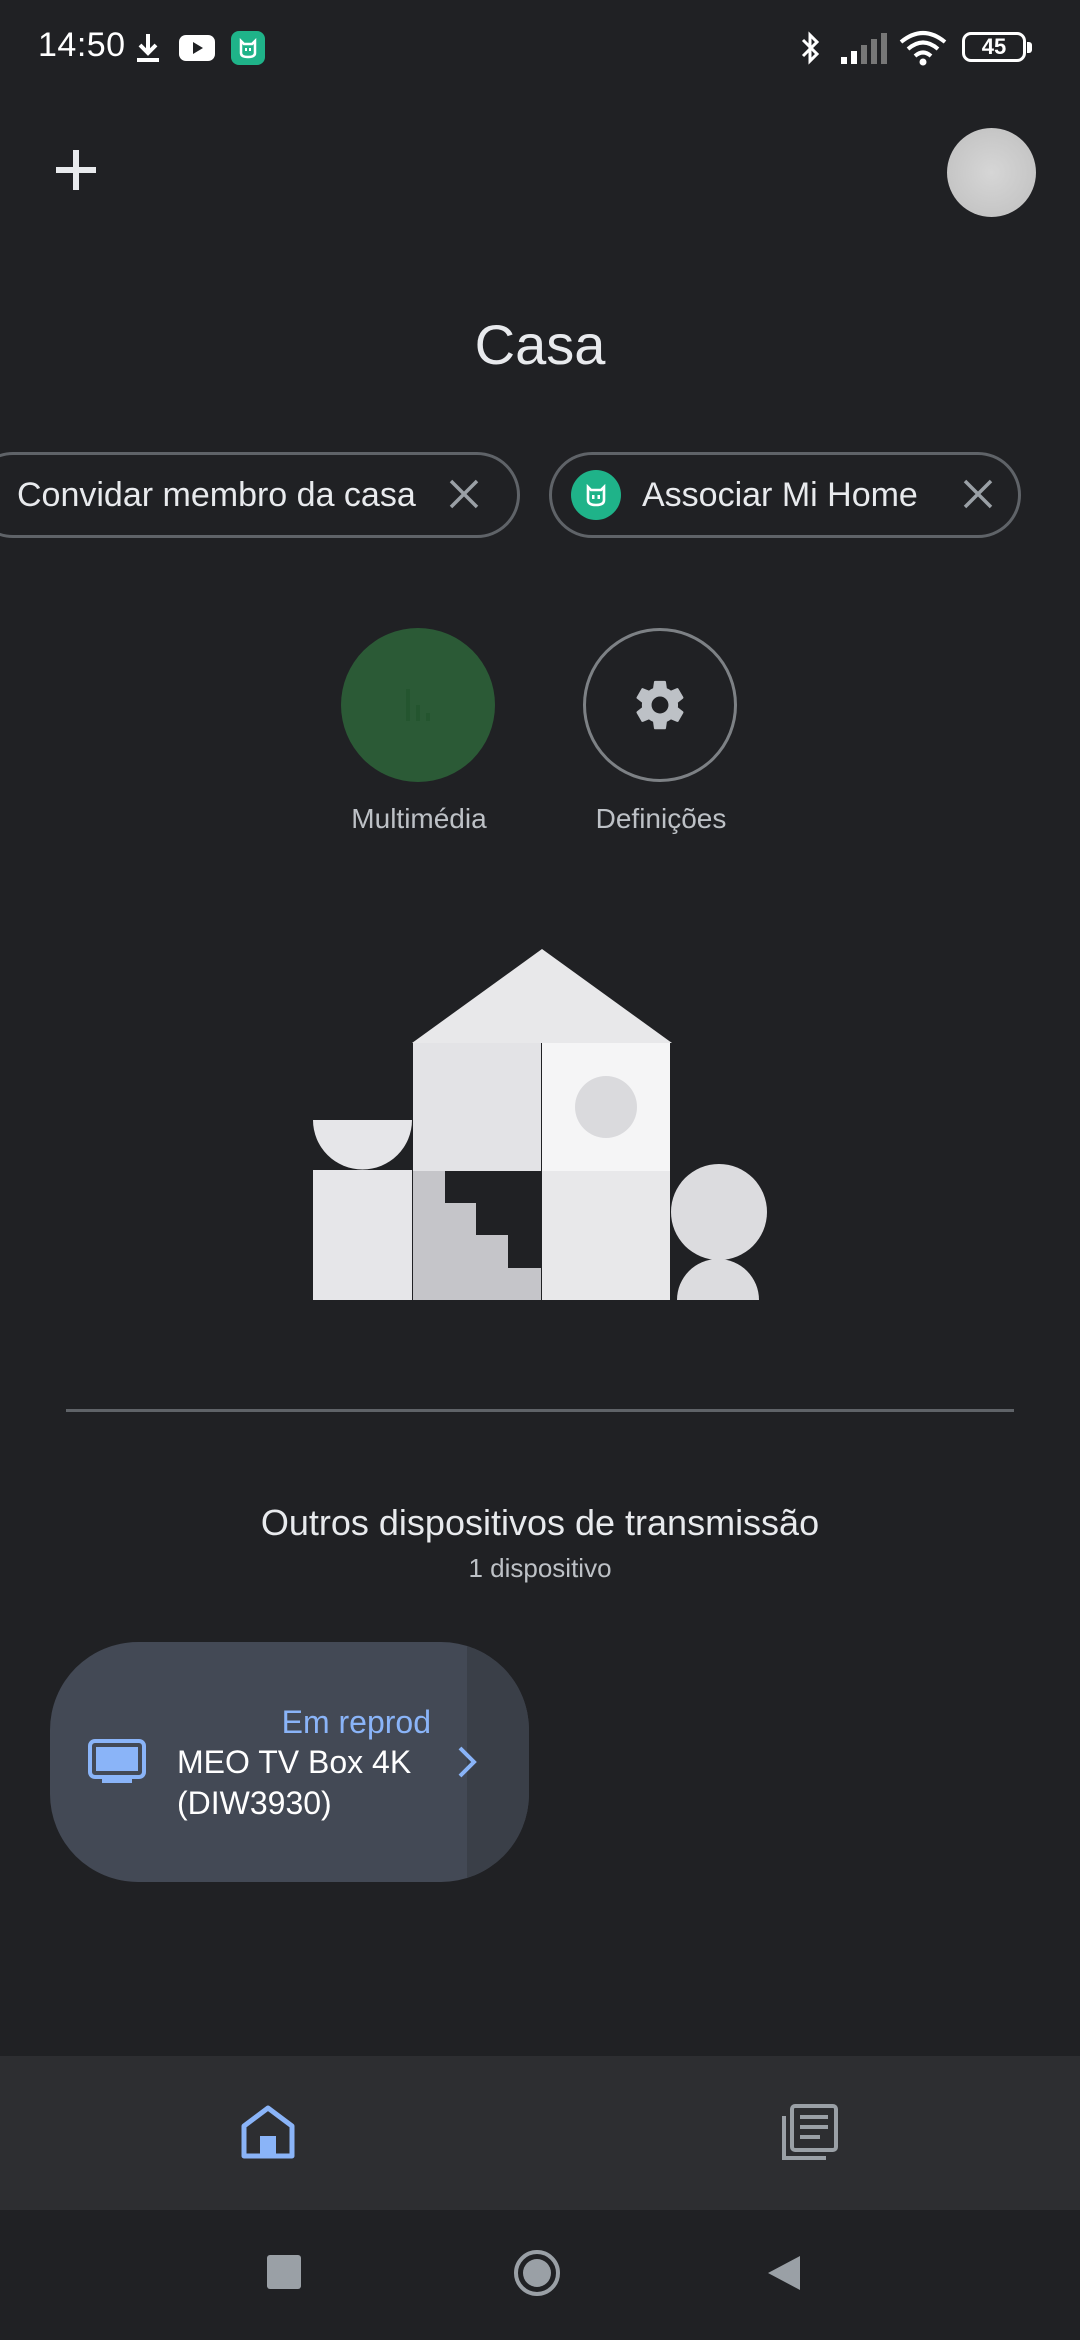 The width and height of the screenshot is (1080, 2340). I want to click on section-count: 1 dispositivo, so click(540, 1568).